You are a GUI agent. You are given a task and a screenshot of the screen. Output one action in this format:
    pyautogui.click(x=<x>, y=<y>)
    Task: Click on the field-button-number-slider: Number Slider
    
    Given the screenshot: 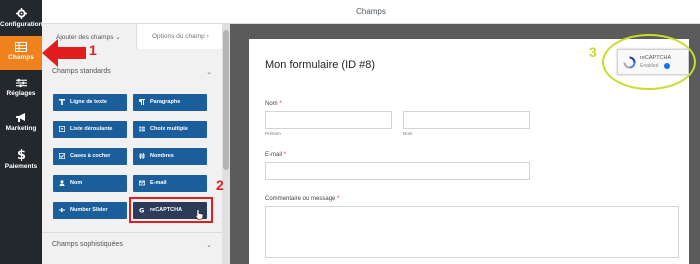 What is the action you would take?
    pyautogui.click(x=90, y=210)
    